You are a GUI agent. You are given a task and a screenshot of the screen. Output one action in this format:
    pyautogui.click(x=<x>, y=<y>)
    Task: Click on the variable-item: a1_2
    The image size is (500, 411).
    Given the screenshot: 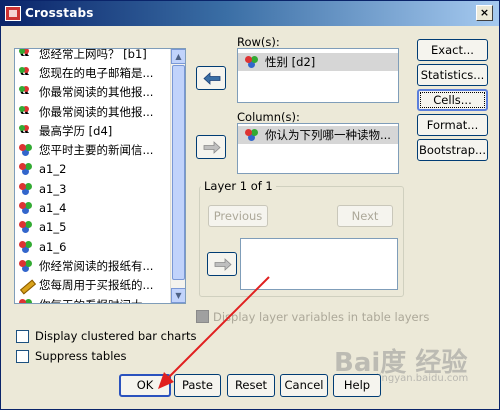 What is the action you would take?
    pyautogui.click(x=93, y=169)
    